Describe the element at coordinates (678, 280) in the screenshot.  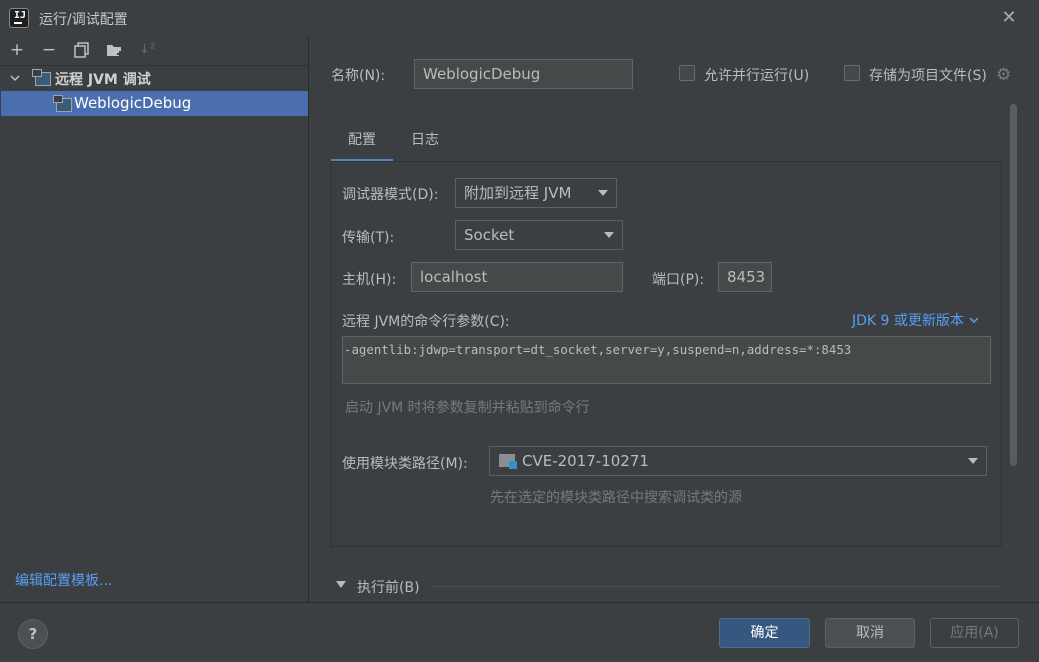
I see `port-label: 端口(P):` at that location.